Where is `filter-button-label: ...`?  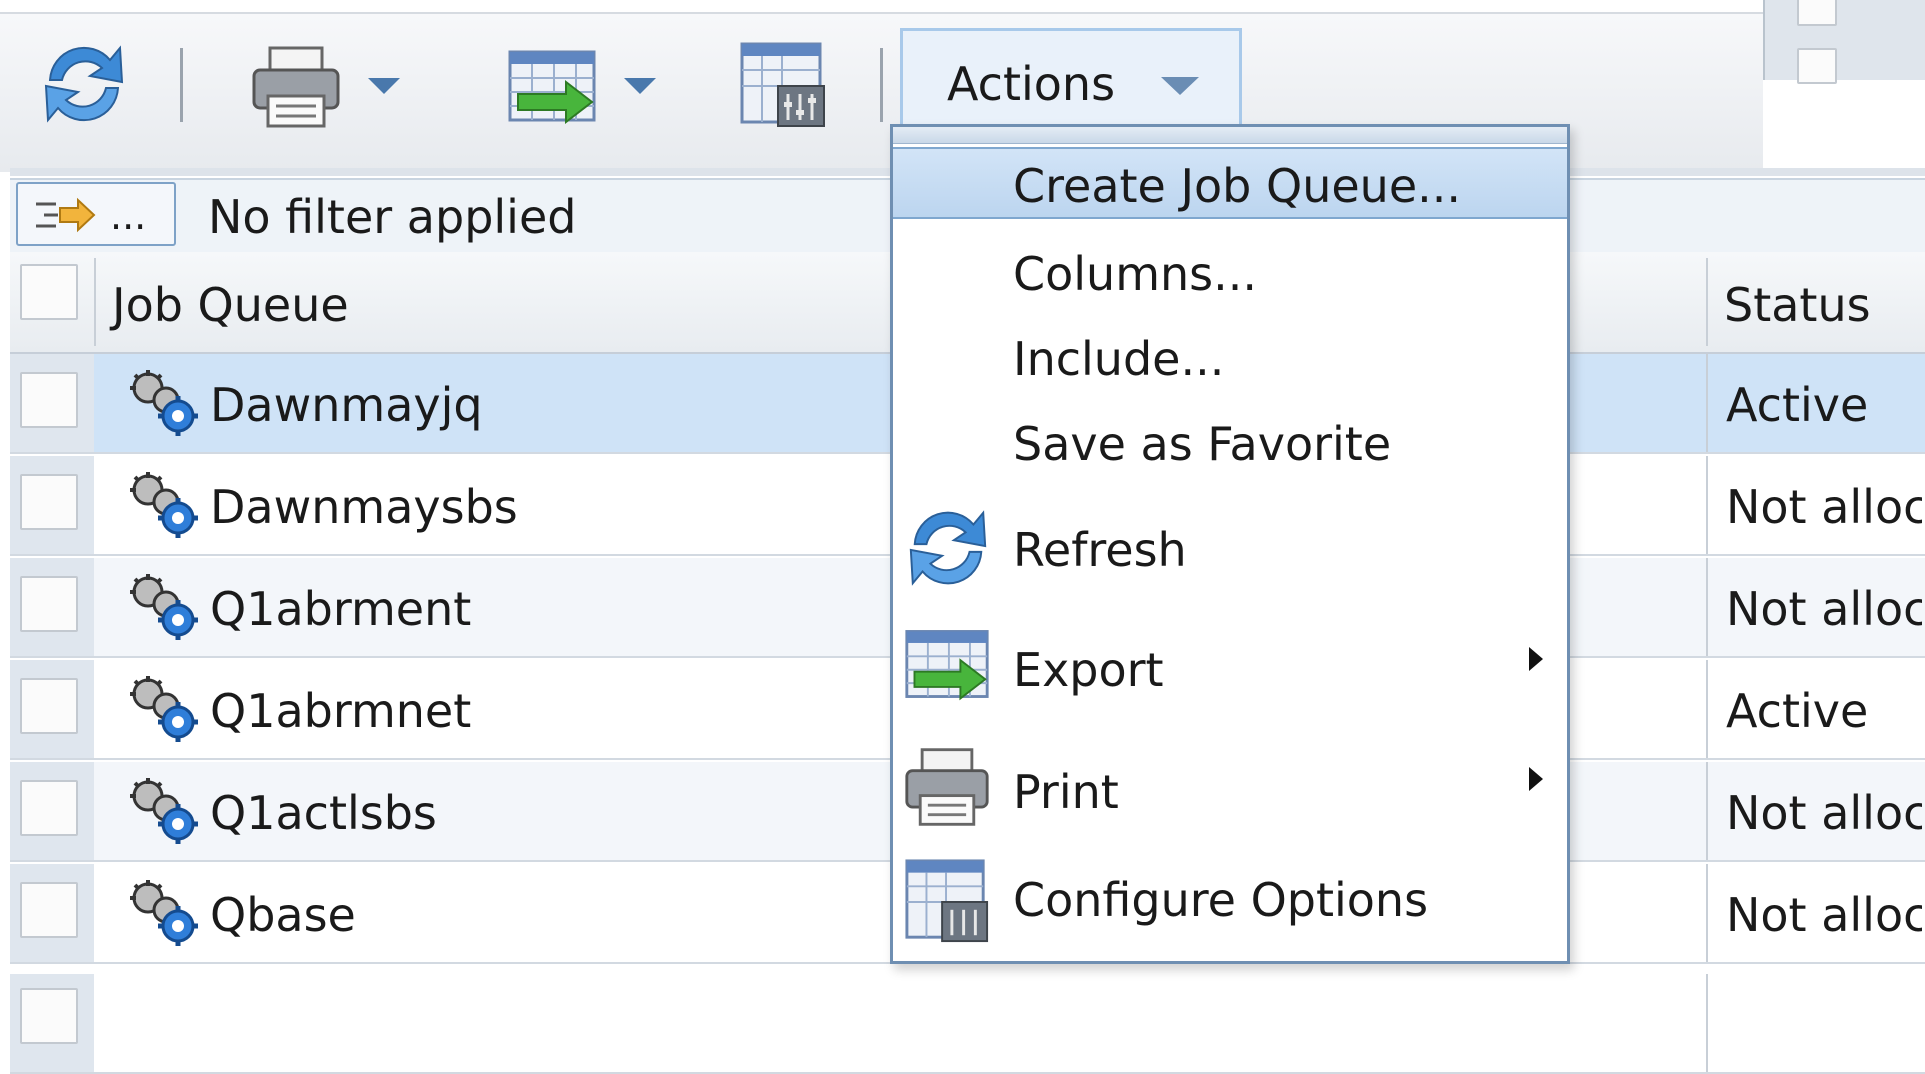 filter-button-label: ... is located at coordinates (128, 216).